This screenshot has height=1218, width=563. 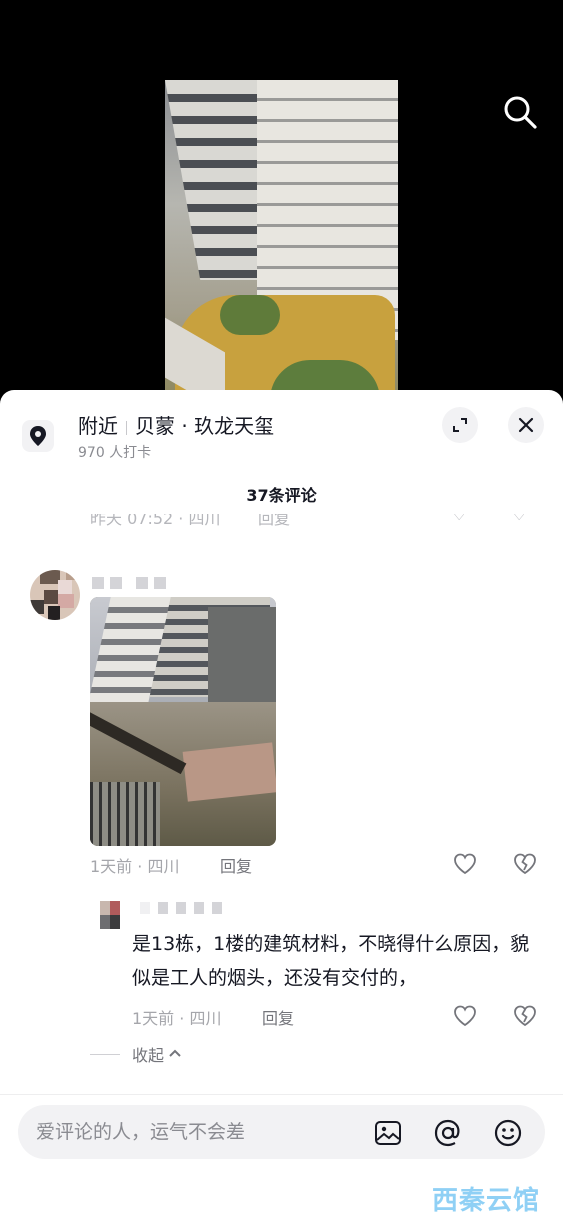 What do you see at coordinates (125, 814) in the screenshot?
I see `photo-grate` at bounding box center [125, 814].